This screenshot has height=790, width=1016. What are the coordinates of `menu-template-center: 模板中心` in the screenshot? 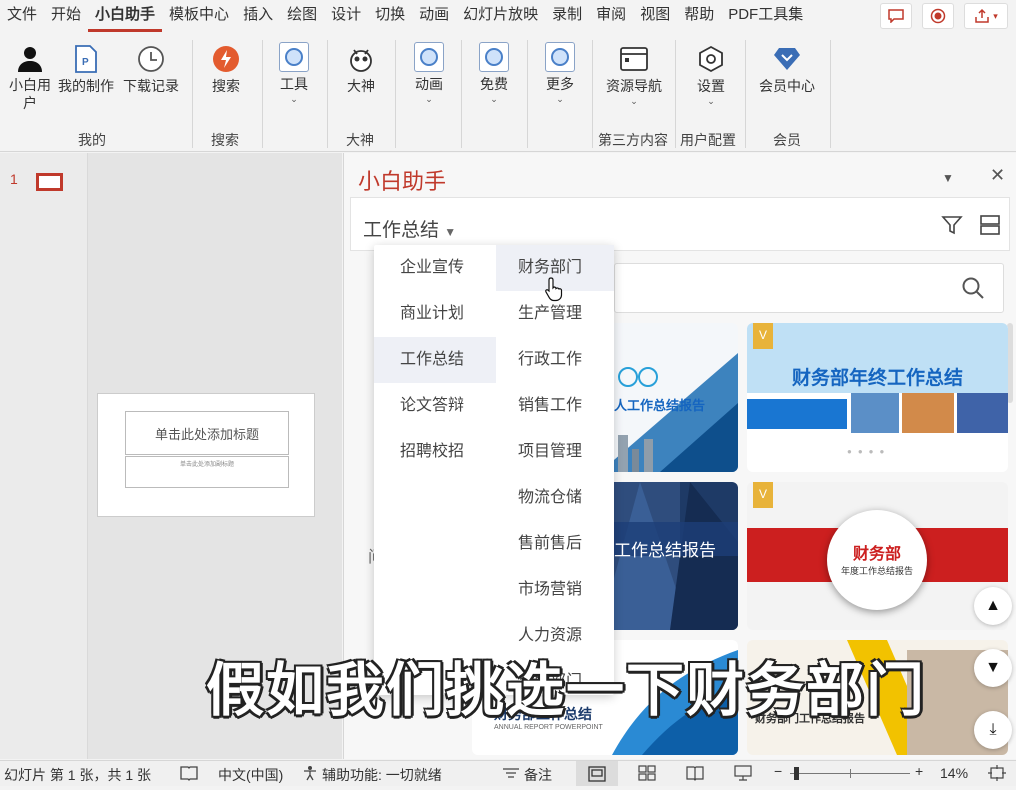 It's located at (199, 16).